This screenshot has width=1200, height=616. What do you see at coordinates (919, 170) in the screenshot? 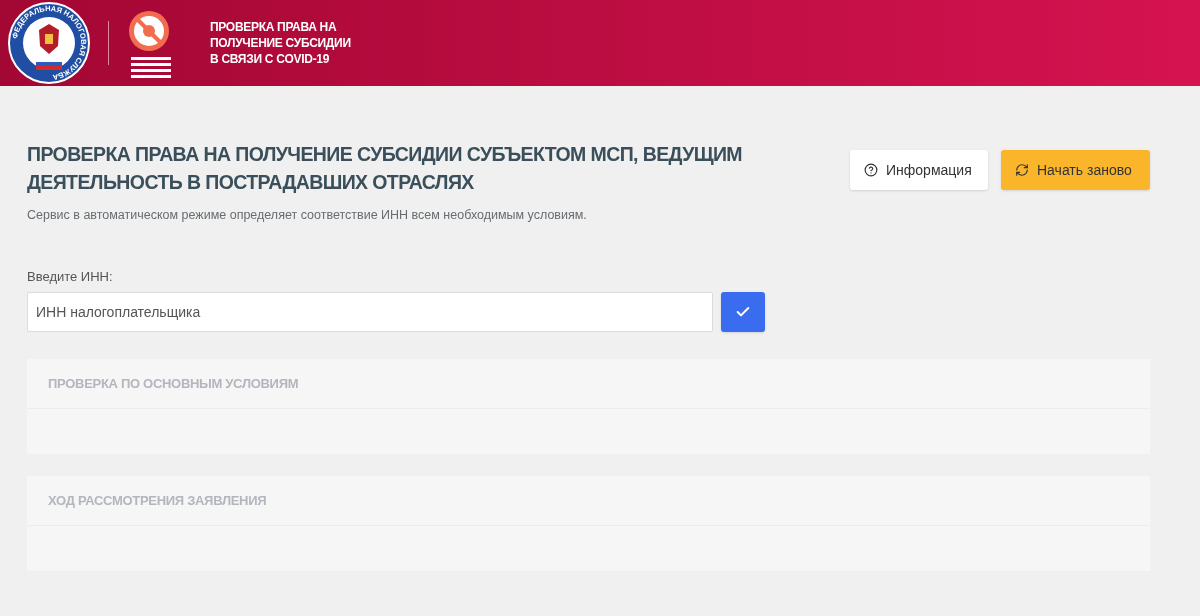
I see `info-button: Информация` at bounding box center [919, 170].